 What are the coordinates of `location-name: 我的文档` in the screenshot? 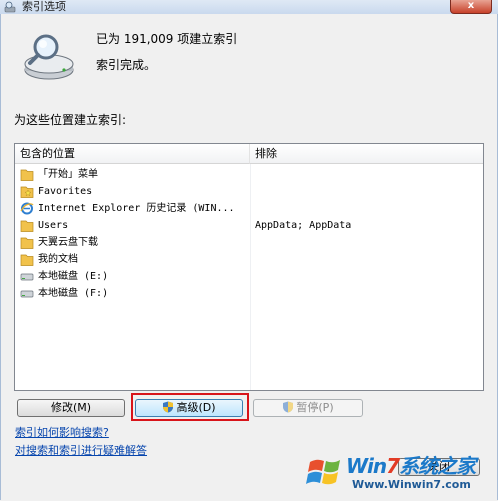 It's located at (58, 259).